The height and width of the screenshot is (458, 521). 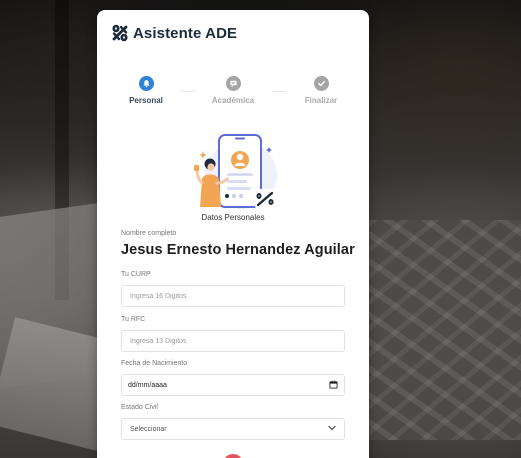 What do you see at coordinates (321, 100) in the screenshot?
I see `step-label: Finalizar` at bounding box center [321, 100].